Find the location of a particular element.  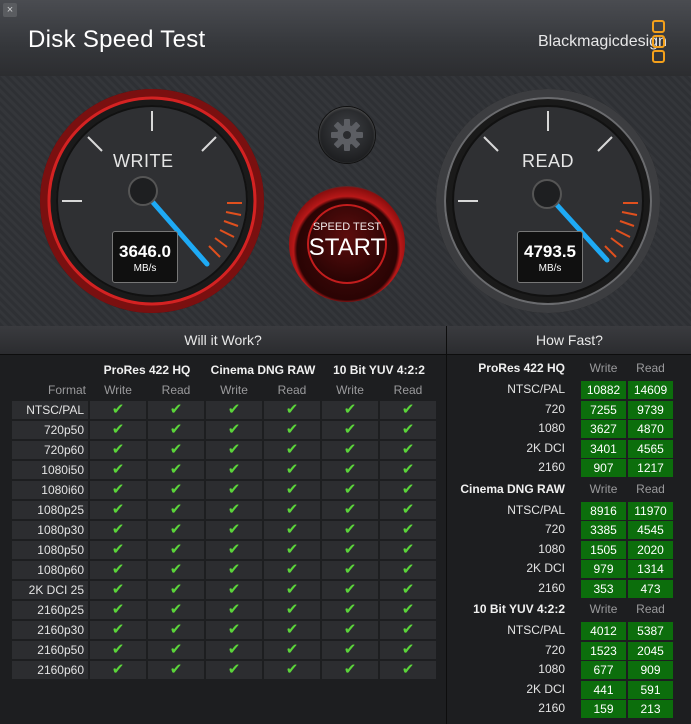

write-gauge-label: WRITE is located at coordinates (143, 161).